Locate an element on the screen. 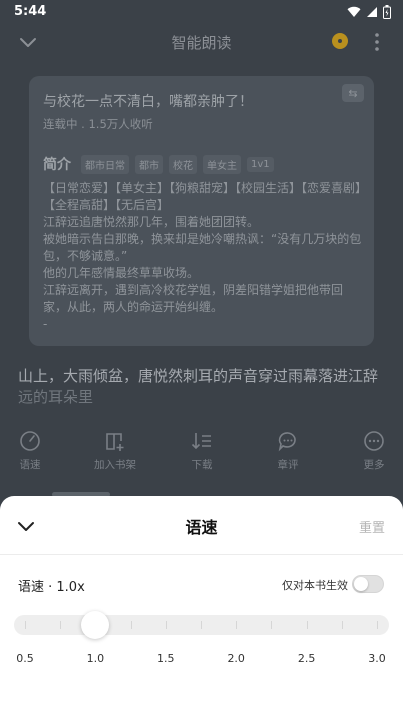  description-line: 被她暗示告白那晚，换来却是她冷嘲热讽：“没有几万块的包包，不够诚意。” is located at coordinates (202, 247).